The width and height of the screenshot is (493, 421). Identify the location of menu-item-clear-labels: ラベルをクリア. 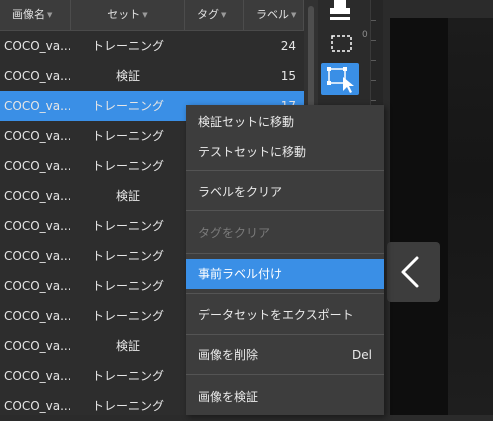
(285, 192).